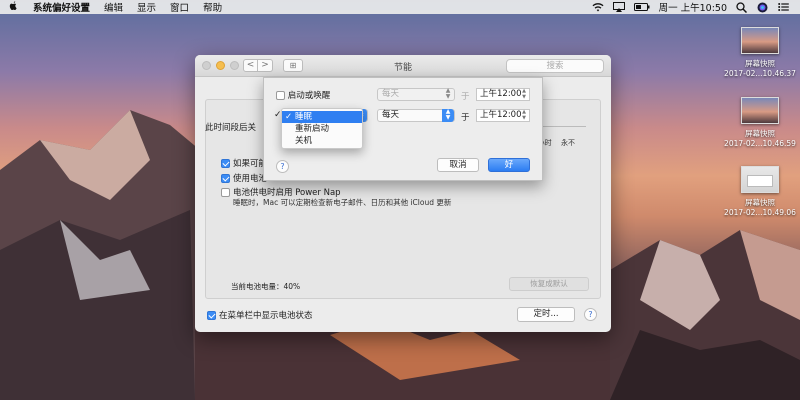  Describe the element at coordinates (322, 117) in the screenshot. I see `menu-item-sleep: ✓ 睡眠` at that location.